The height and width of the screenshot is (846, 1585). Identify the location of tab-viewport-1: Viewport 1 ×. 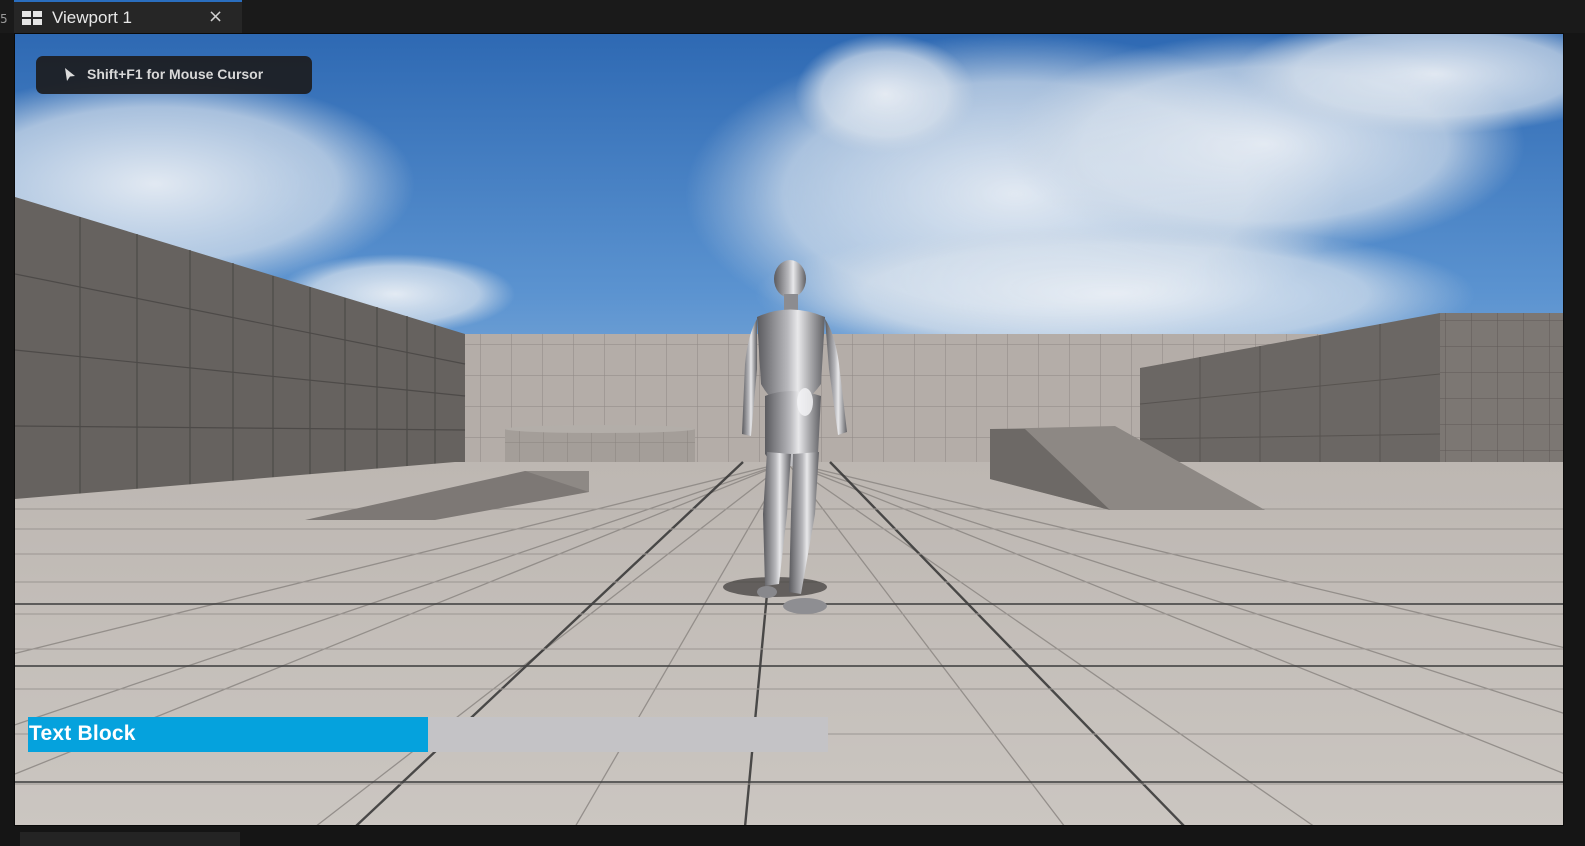
(128, 16).